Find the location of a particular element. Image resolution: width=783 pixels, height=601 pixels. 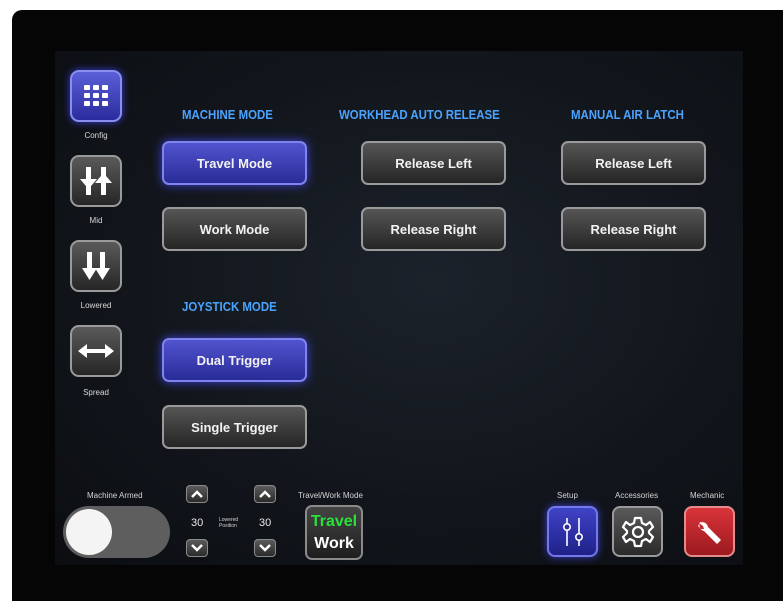

air-latch-release-left-button: Release Left is located at coordinates (633, 163).